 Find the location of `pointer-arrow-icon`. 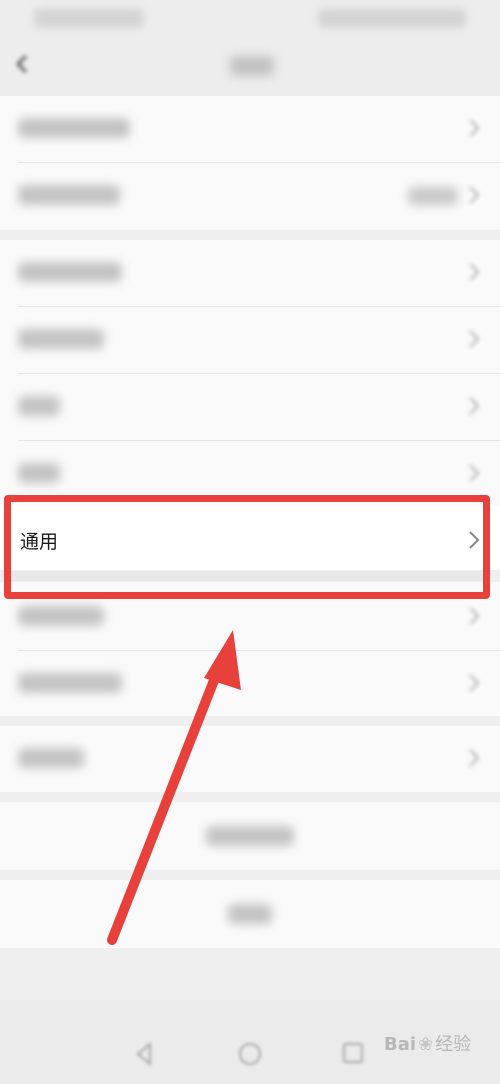

pointer-arrow-icon is located at coordinates (174, 787).